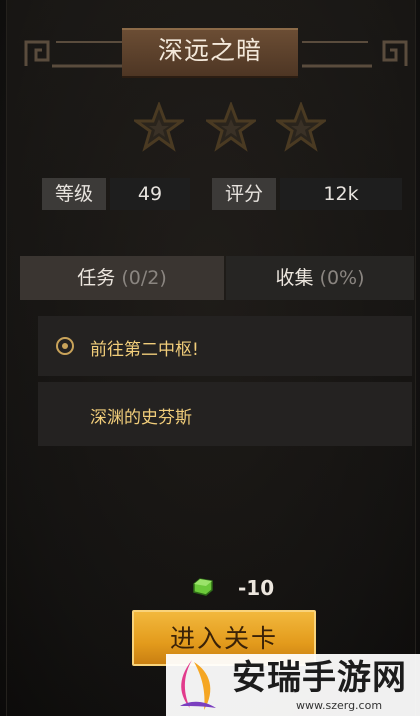 The image size is (420, 716). What do you see at coordinates (203, 587) in the screenshot?
I see `green-gem-icon` at bounding box center [203, 587].